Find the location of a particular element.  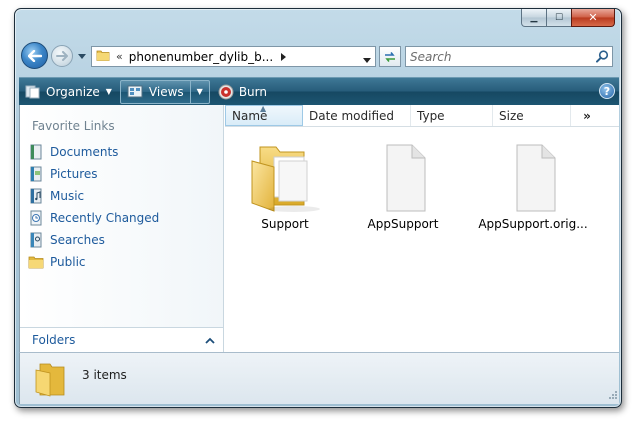

minimize-icon: ▁ is located at coordinates (534, 17).